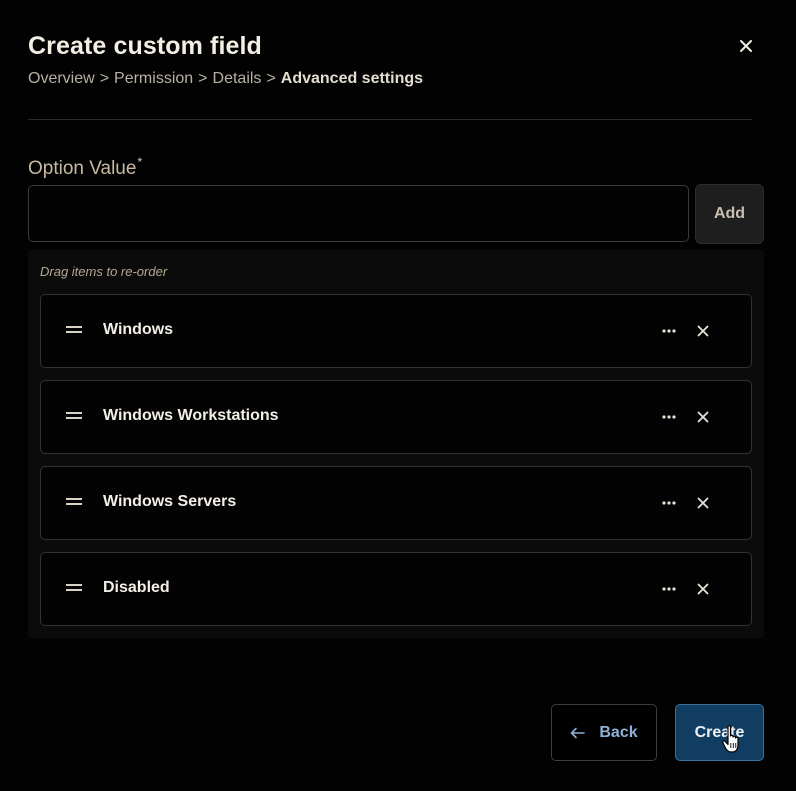 This screenshot has height=791, width=796. I want to click on list-item-label: Disabled, so click(136, 587).